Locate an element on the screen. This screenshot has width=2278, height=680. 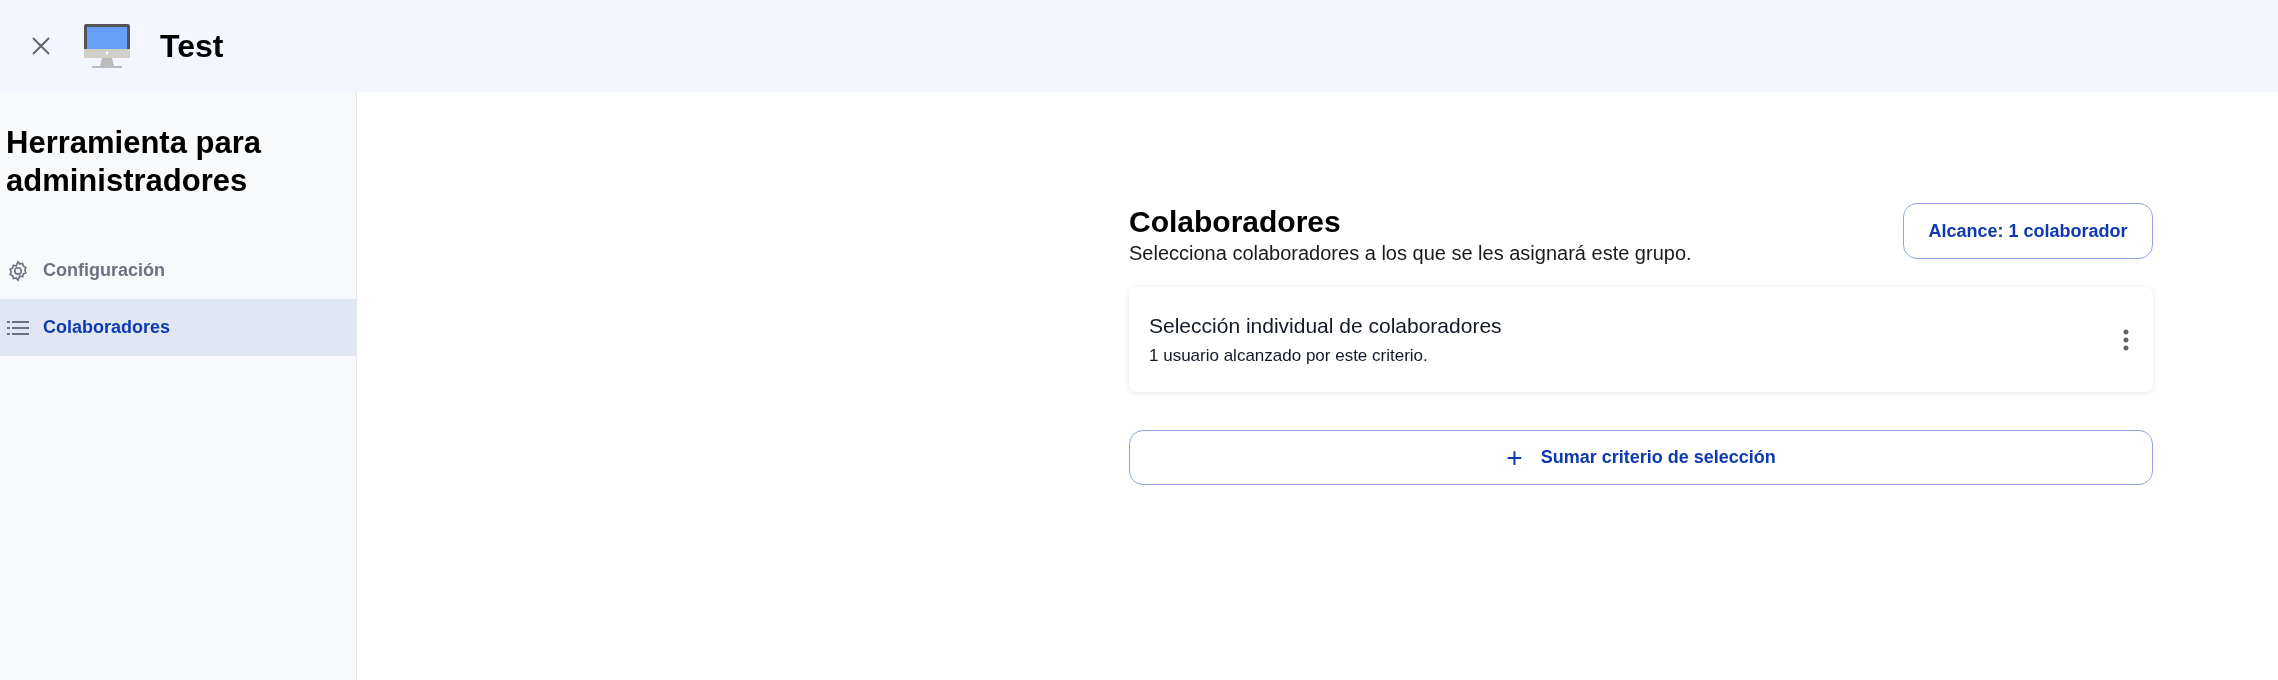
sidebar-title: Herramienta para administradores is located at coordinates (134, 162).